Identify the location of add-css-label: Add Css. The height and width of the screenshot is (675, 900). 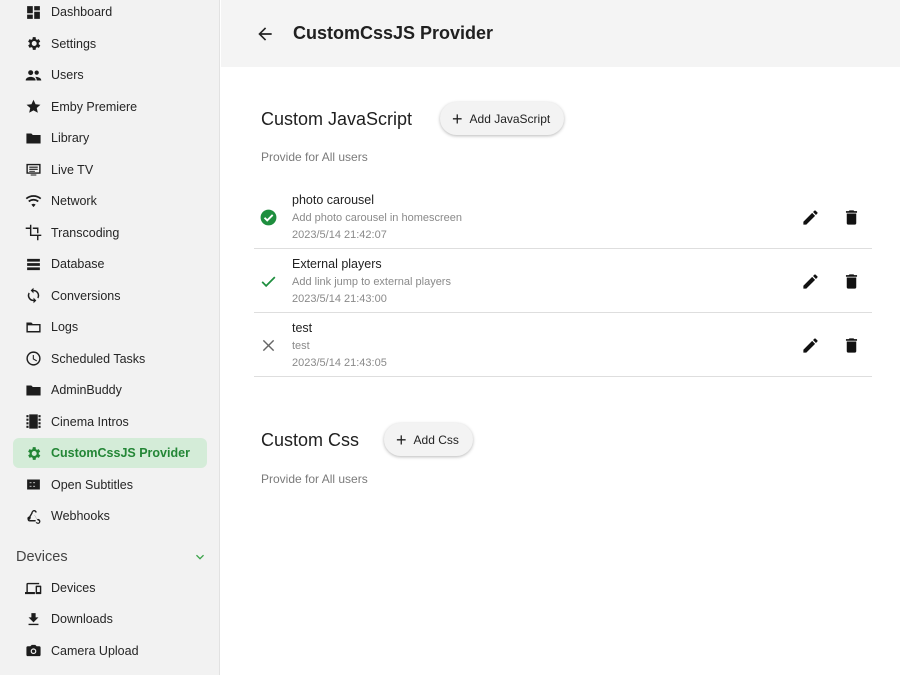
(436, 439).